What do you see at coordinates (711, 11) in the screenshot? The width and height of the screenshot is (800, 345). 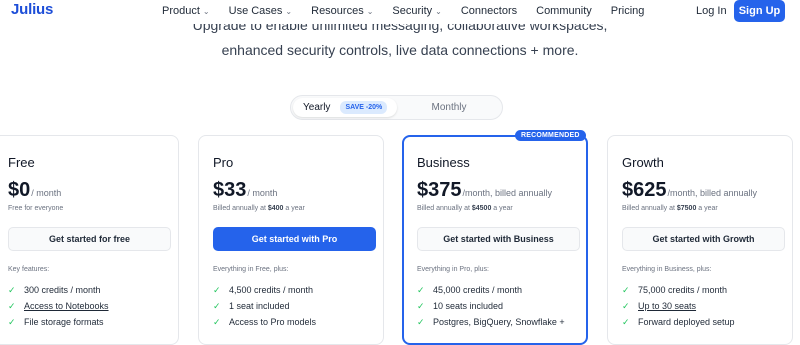 I see `login-link: Log In` at bounding box center [711, 11].